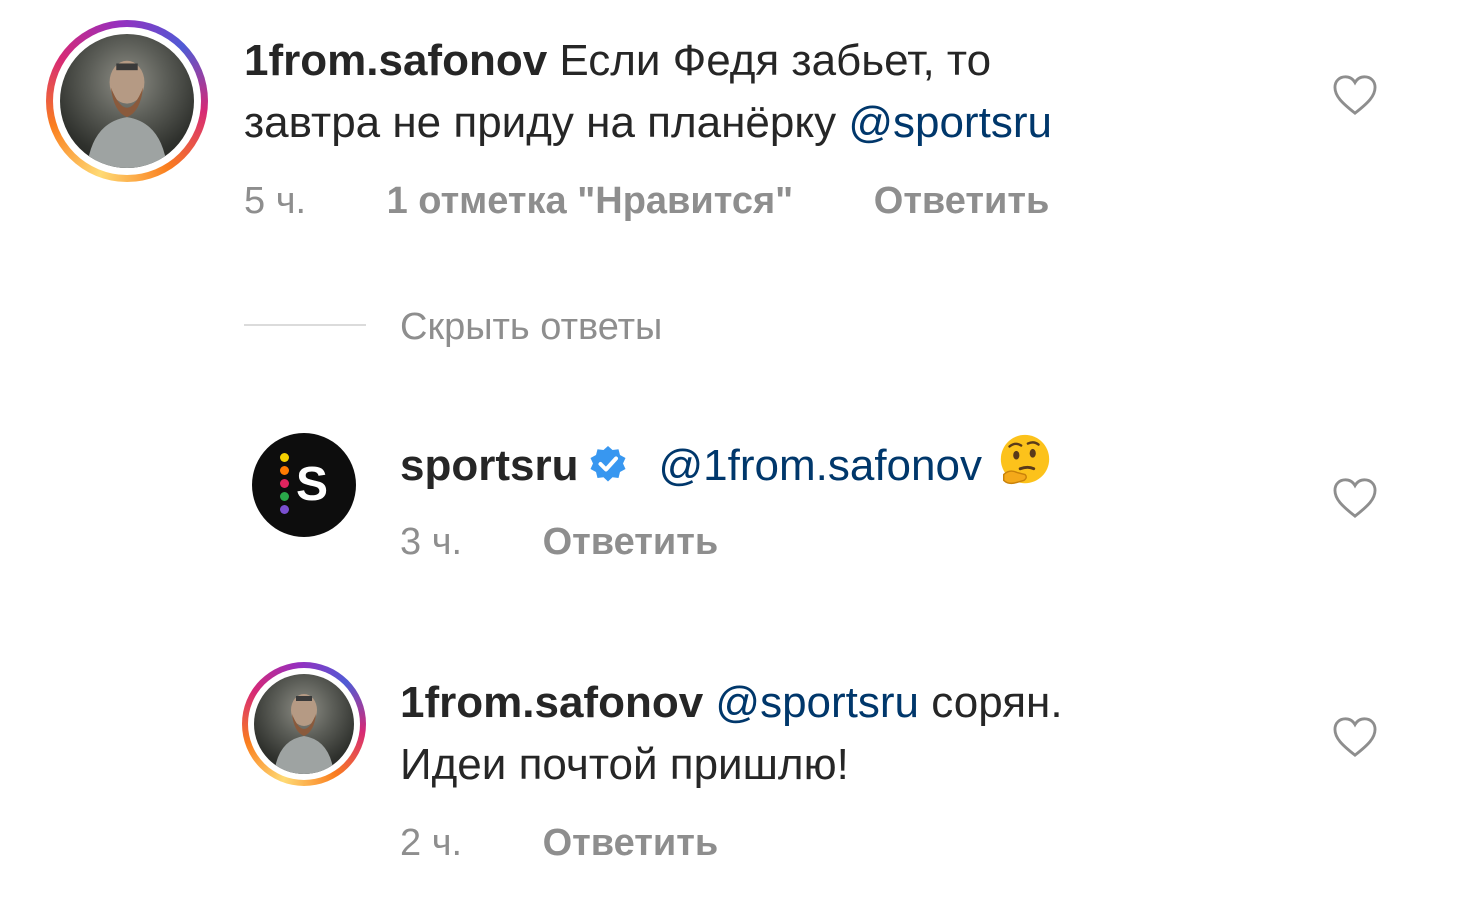 This screenshot has height=915, width=1460. I want to click on replies-divider, so click(305, 325).